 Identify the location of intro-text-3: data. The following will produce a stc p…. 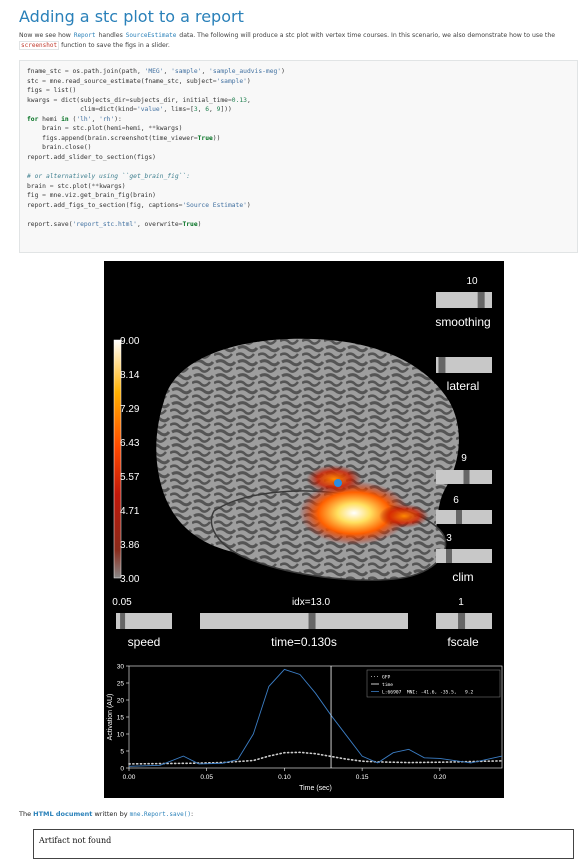
(366, 35).